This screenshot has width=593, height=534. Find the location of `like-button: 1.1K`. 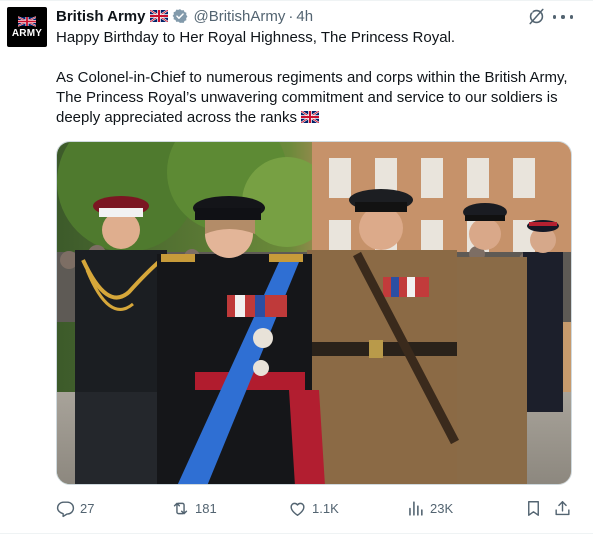

like-button: 1.1K is located at coordinates (313, 508).